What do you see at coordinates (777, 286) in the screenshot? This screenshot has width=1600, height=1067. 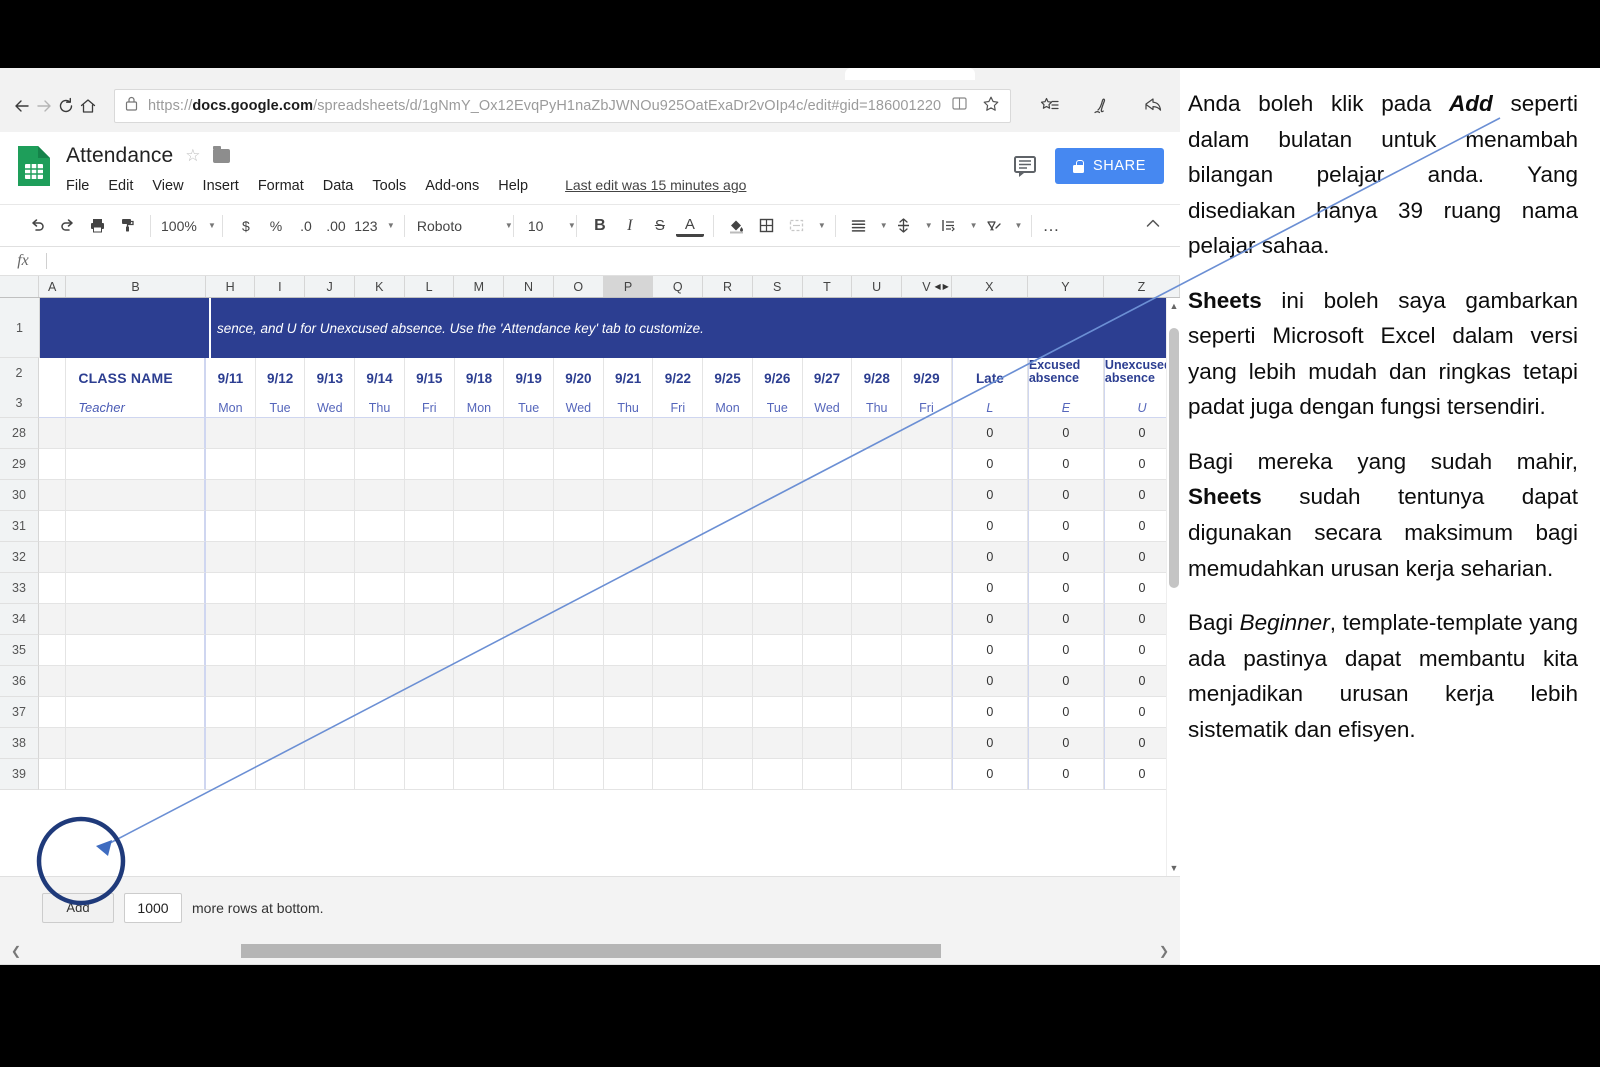 I see `column-header-S: S` at bounding box center [777, 286].